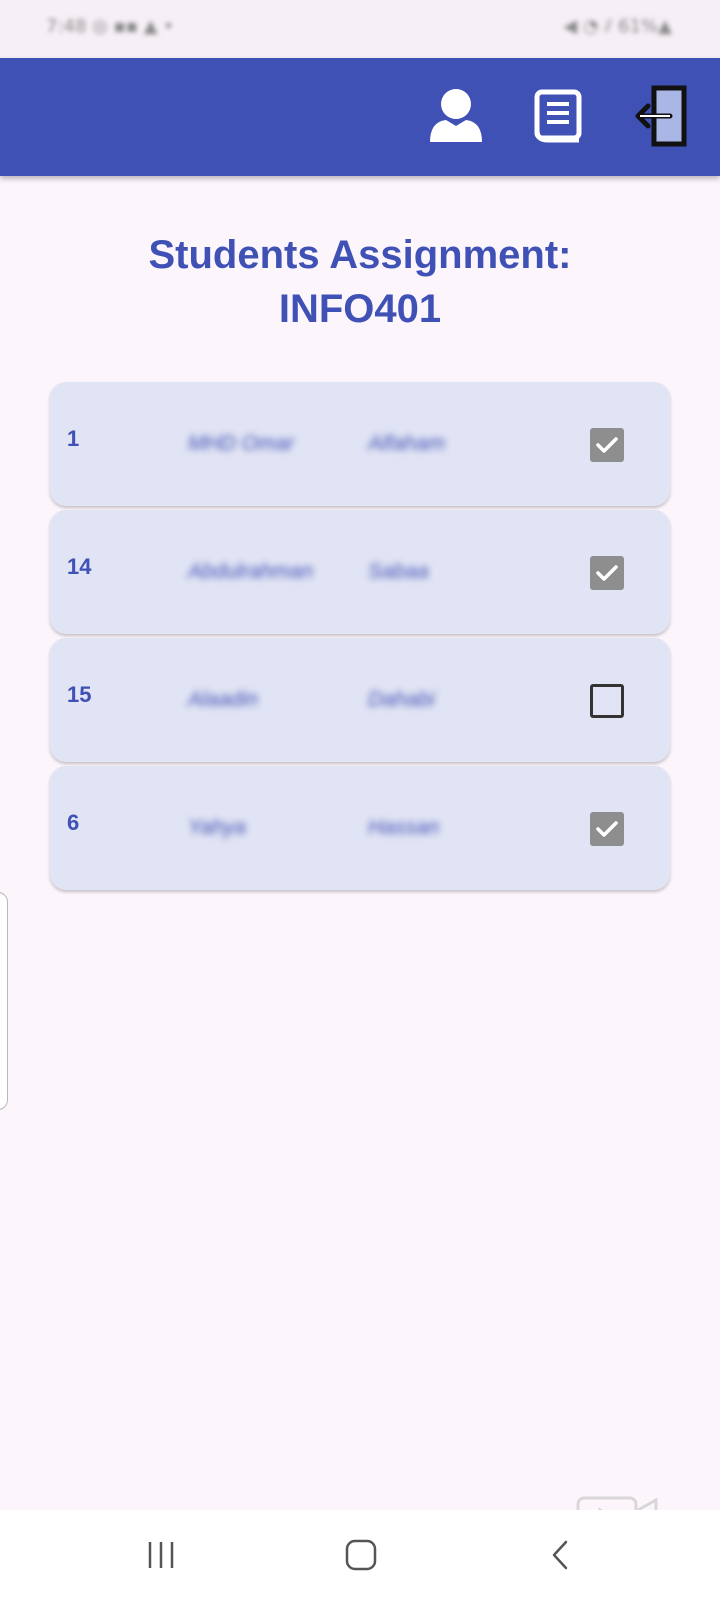 This screenshot has width=720, height=1600. I want to click on student-card: 15 Alaadin Dahabi, so click(360, 700).